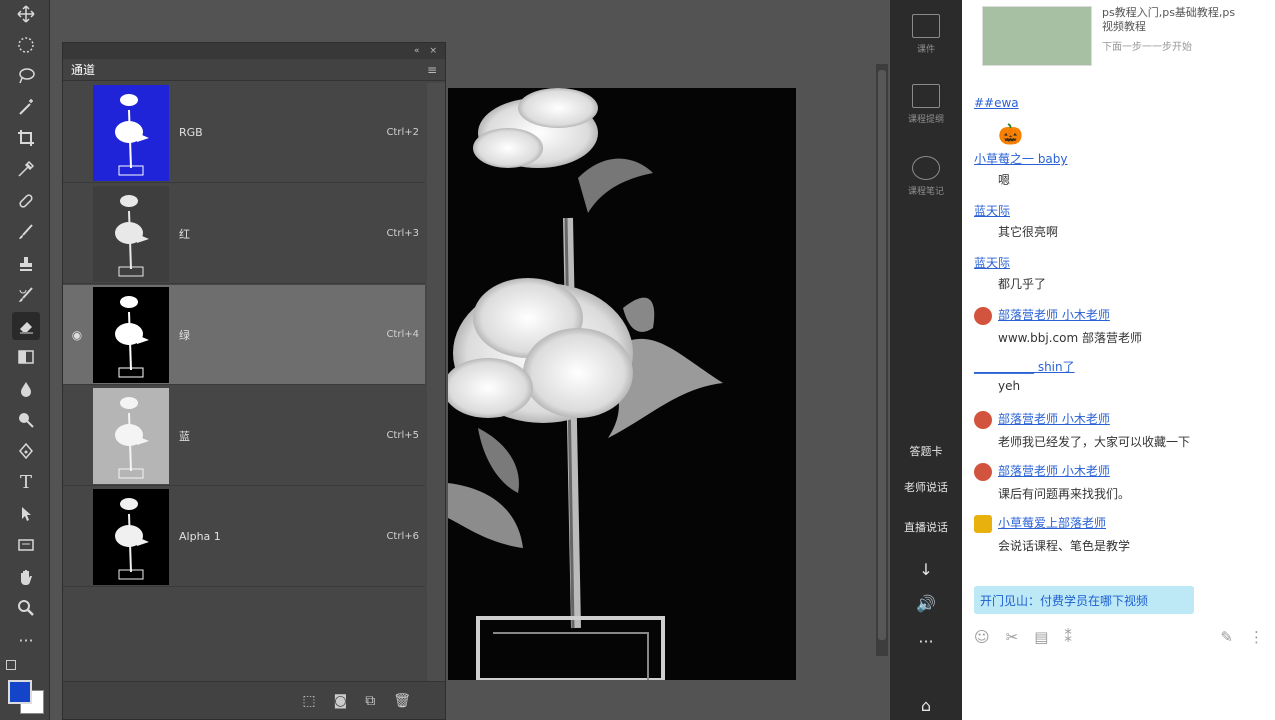 The image size is (1275, 720). I want to click on channel-row: 红 Ctrl+3, so click(244, 234).